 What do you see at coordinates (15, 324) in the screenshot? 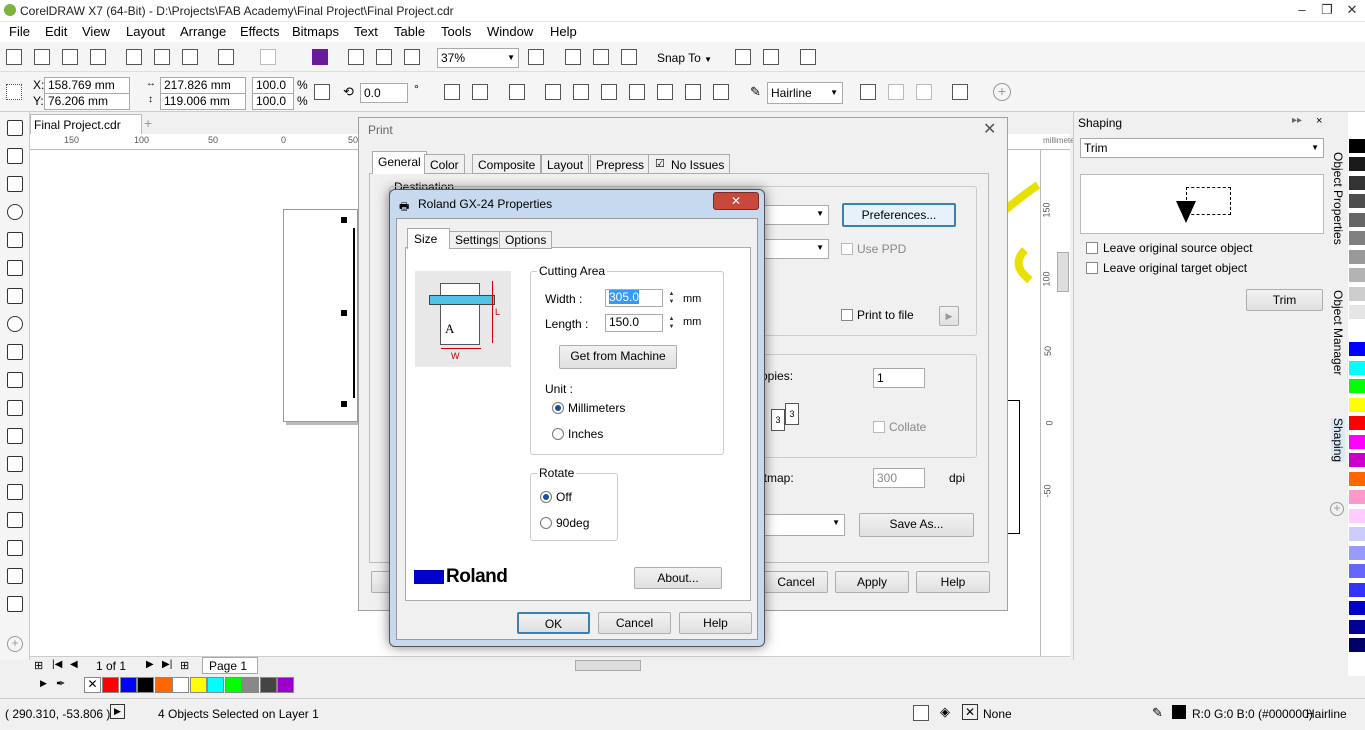
I see `ellipse-tool-icon` at bounding box center [15, 324].